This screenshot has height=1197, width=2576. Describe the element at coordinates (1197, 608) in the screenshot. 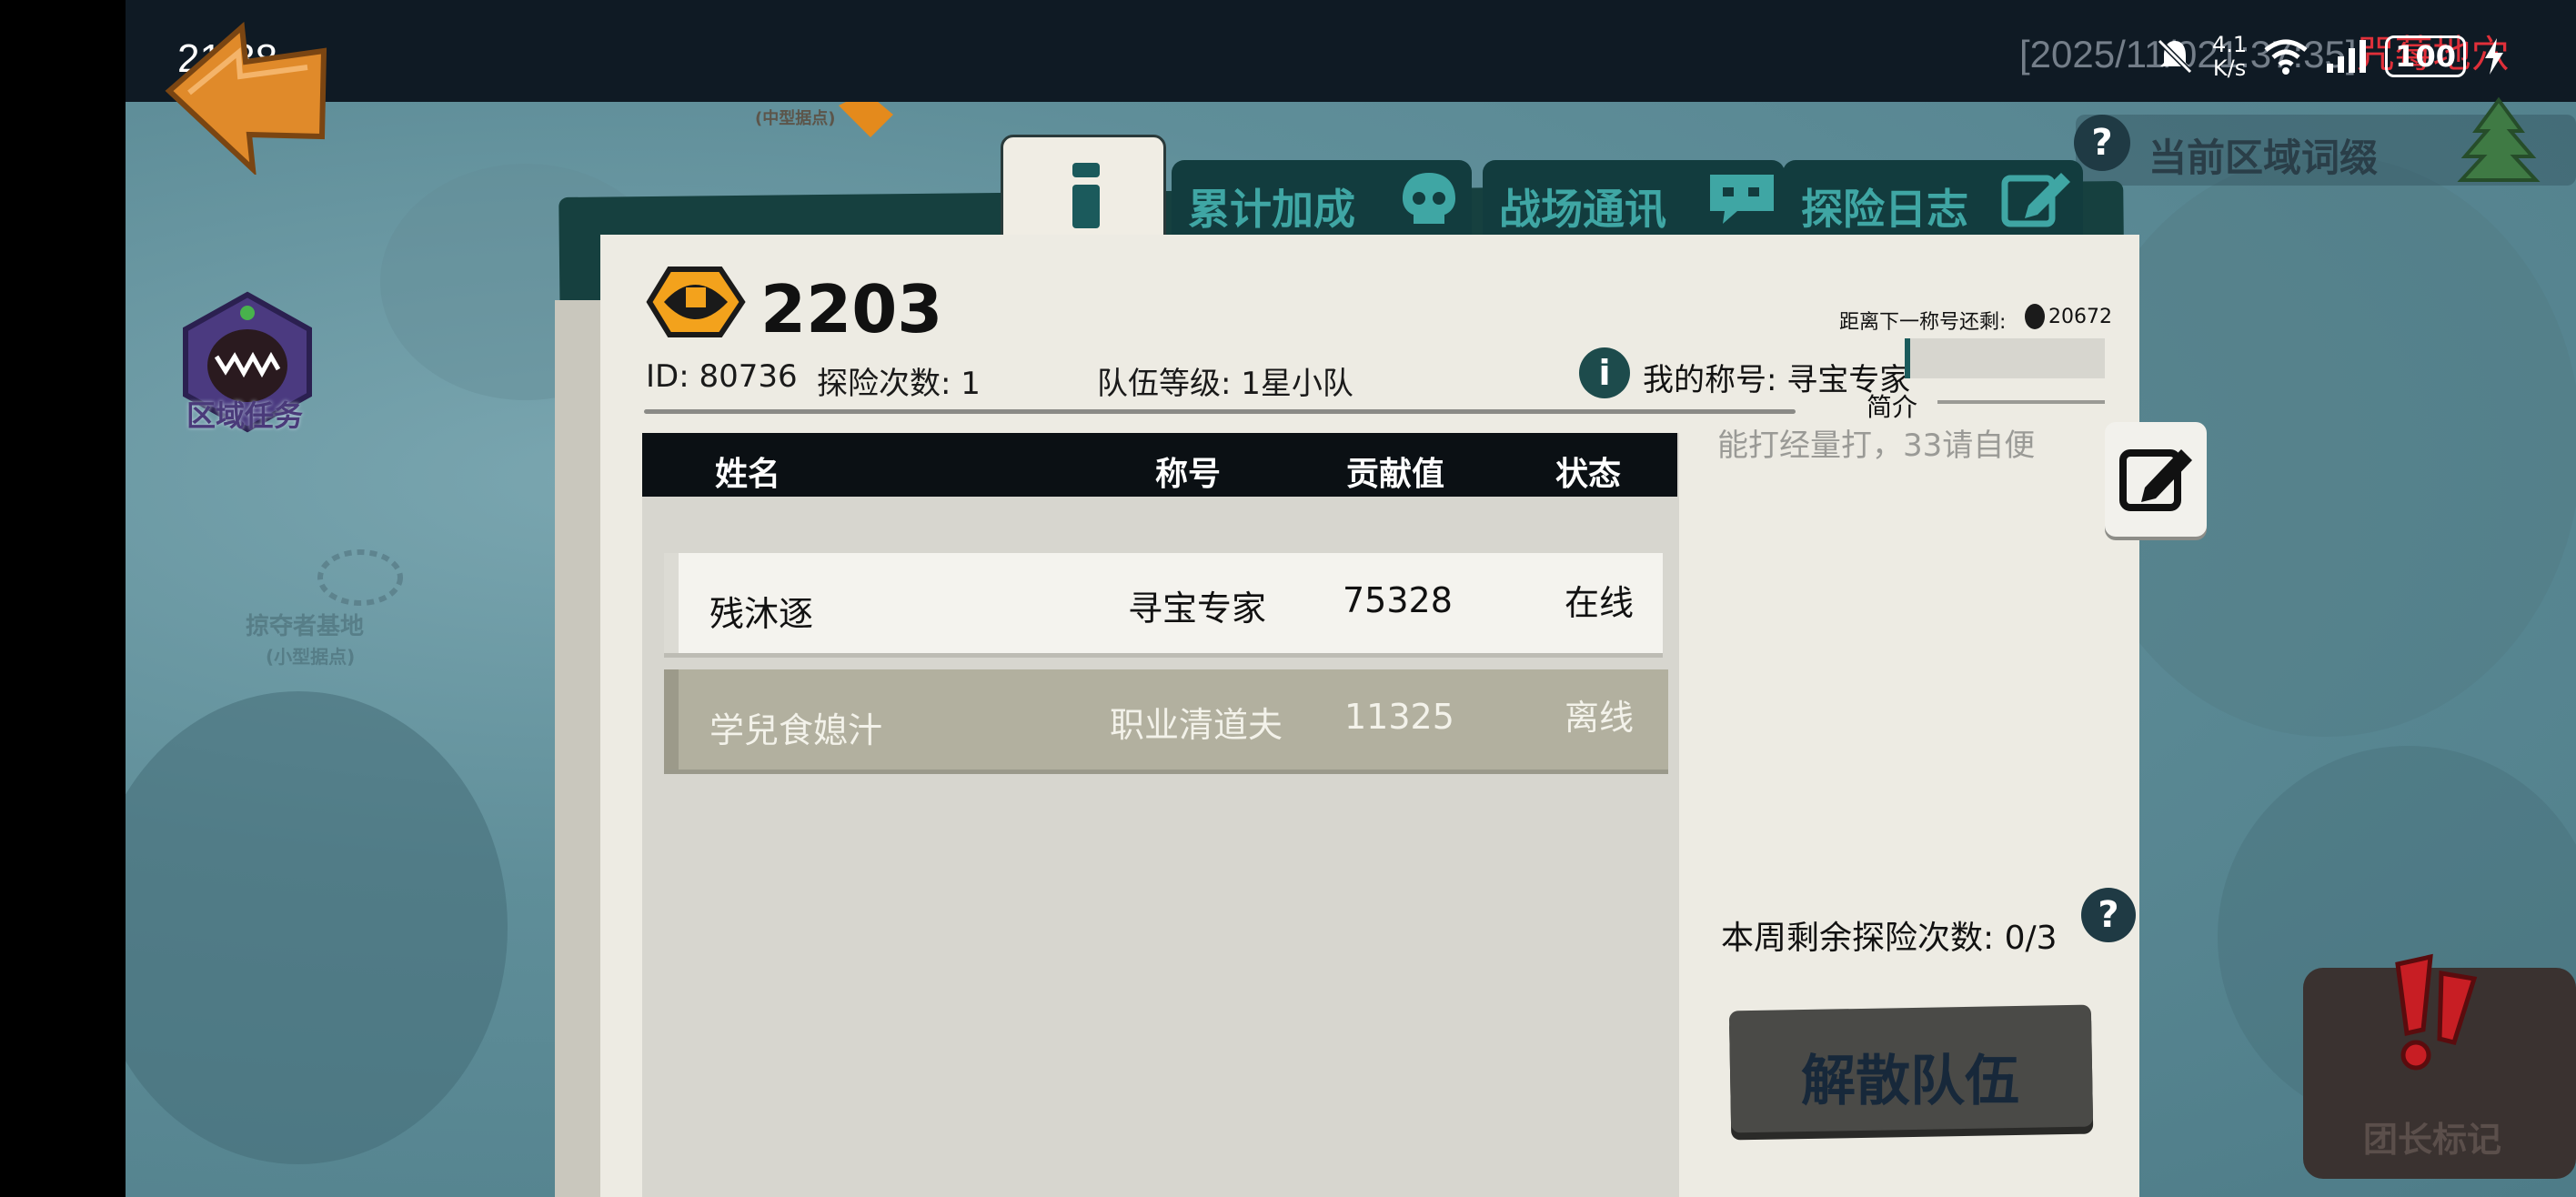

I see `member-title: 寻宝专家` at that location.